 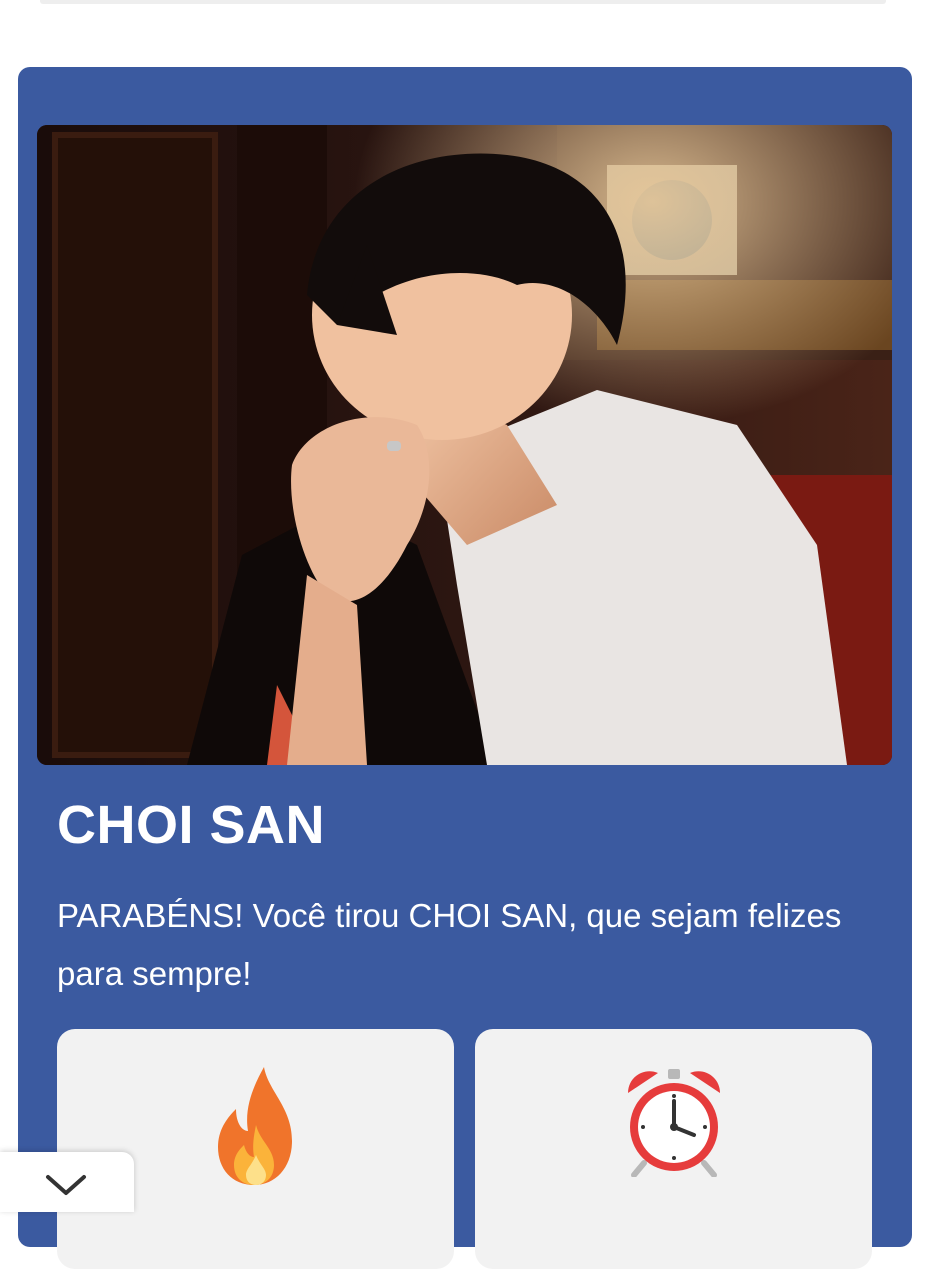 I want to click on alarm-clock-icon, so click(x=674, y=1124).